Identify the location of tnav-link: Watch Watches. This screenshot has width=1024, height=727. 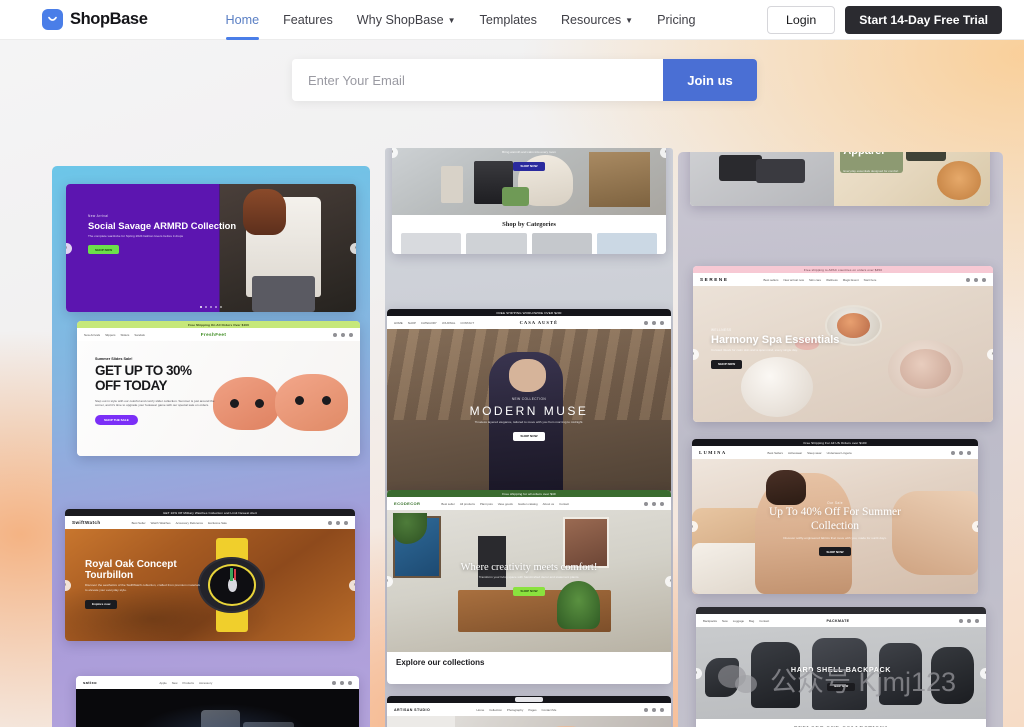
(161, 523).